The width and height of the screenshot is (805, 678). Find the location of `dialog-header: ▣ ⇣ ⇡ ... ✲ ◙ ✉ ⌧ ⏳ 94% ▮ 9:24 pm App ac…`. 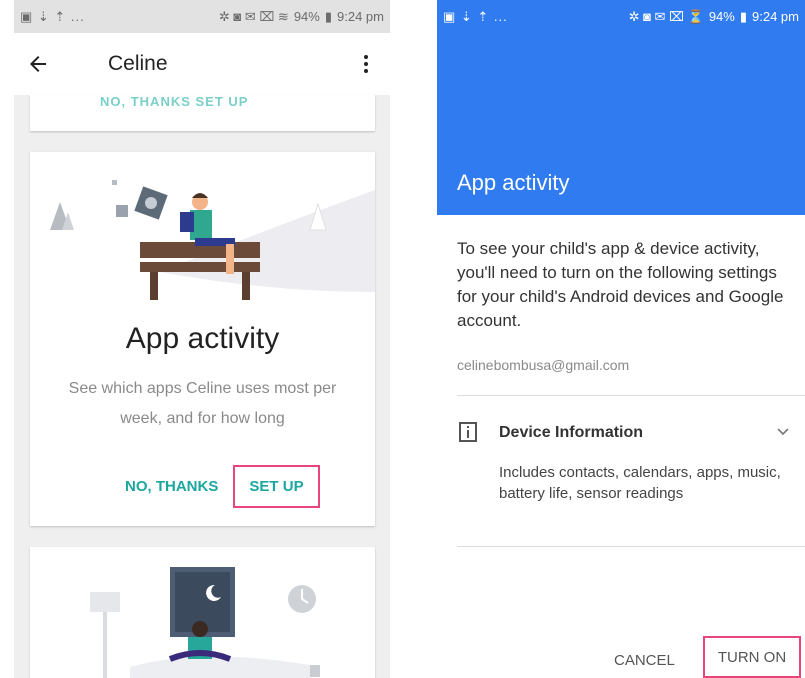

dialog-header: ▣ ⇣ ⇡ ... ✲ ◙ ✉ ⌧ ⏳ 94% ▮ 9:24 pm App ac… is located at coordinates (621, 107).